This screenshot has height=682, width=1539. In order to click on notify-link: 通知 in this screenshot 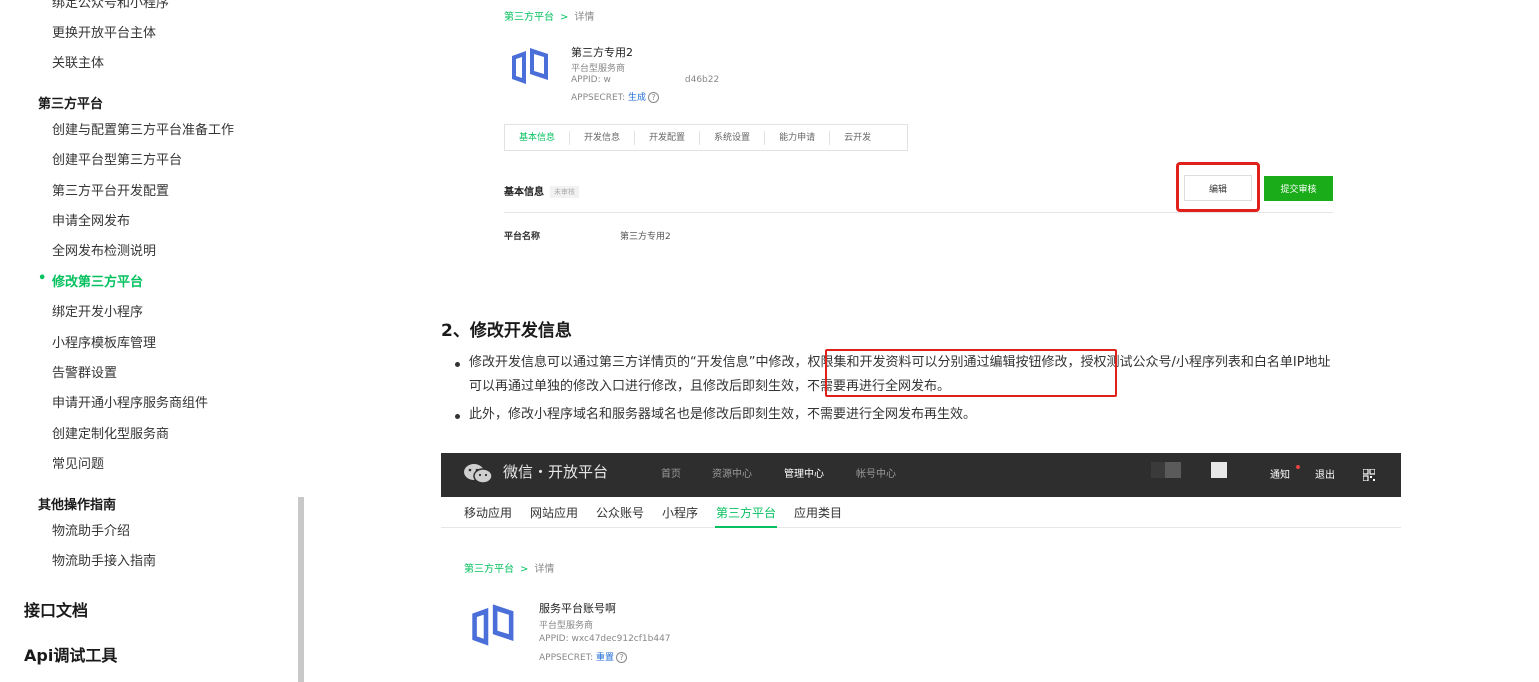, I will do `click(1280, 473)`.